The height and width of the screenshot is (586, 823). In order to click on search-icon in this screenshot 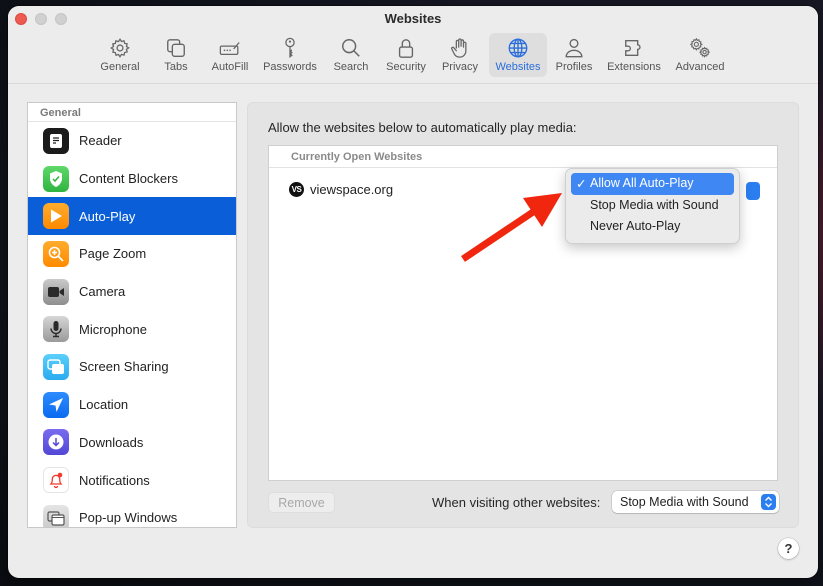, I will do `click(351, 48)`.